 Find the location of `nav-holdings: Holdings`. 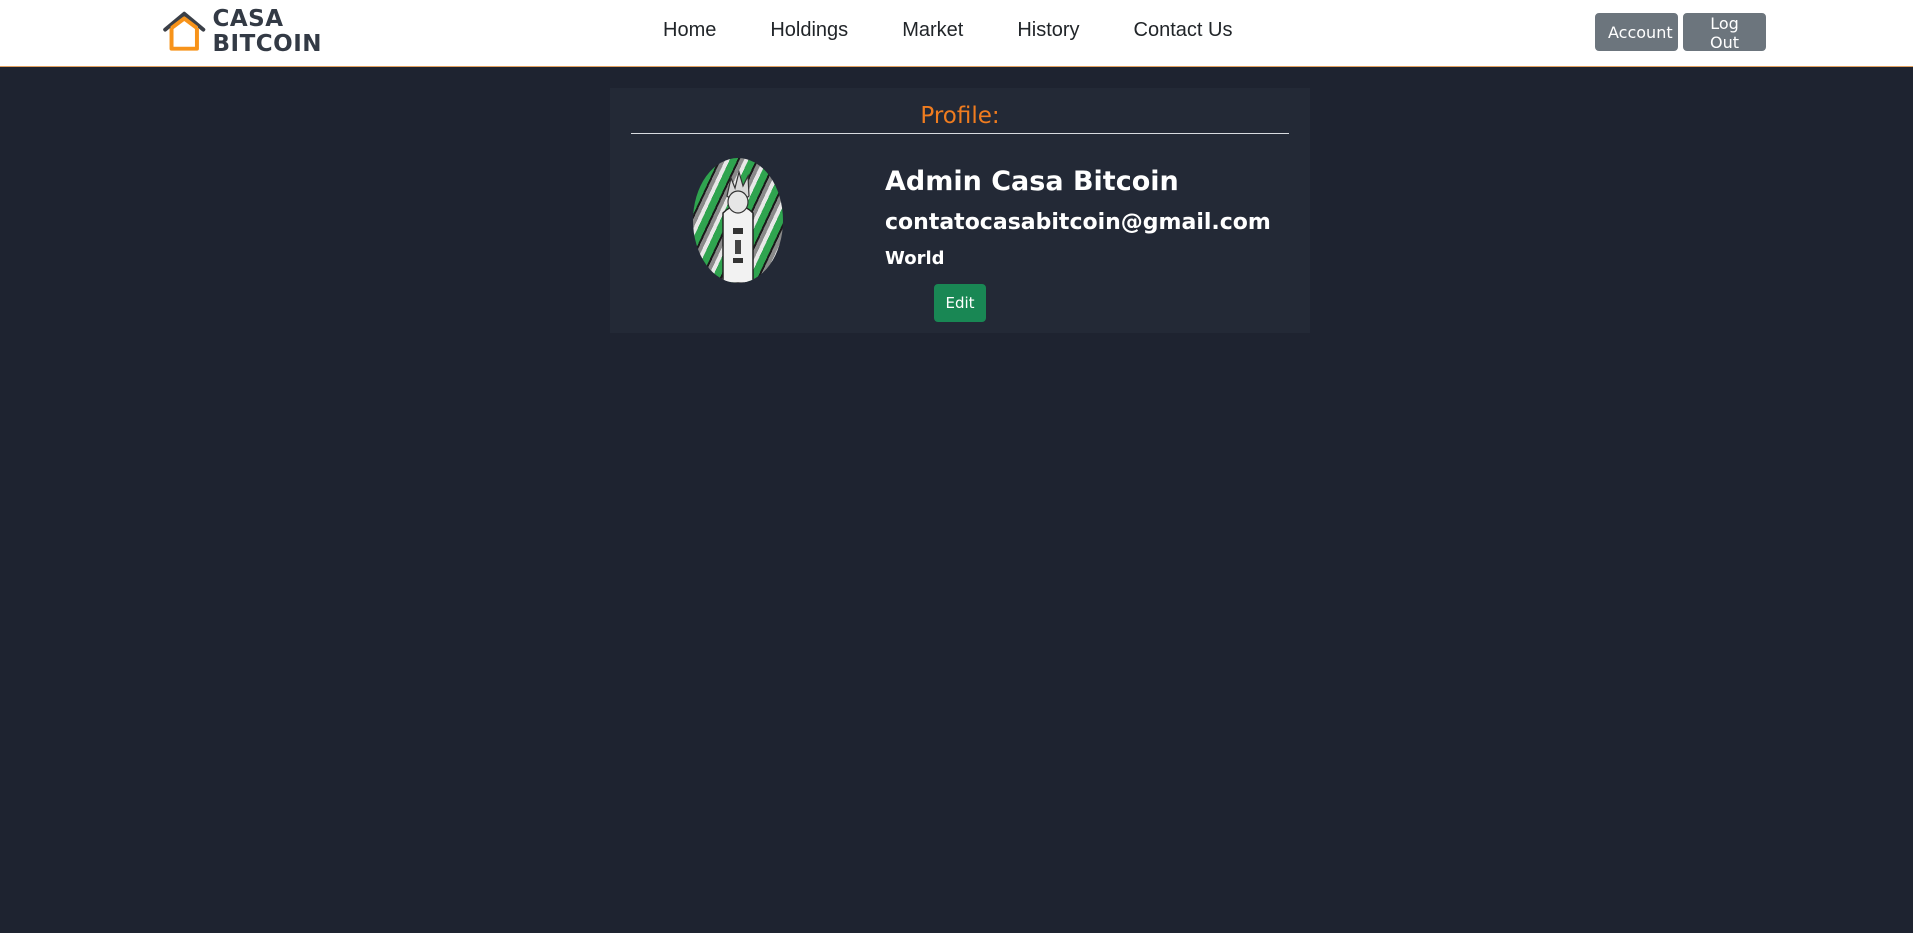

nav-holdings: Holdings is located at coordinates (809, 30).